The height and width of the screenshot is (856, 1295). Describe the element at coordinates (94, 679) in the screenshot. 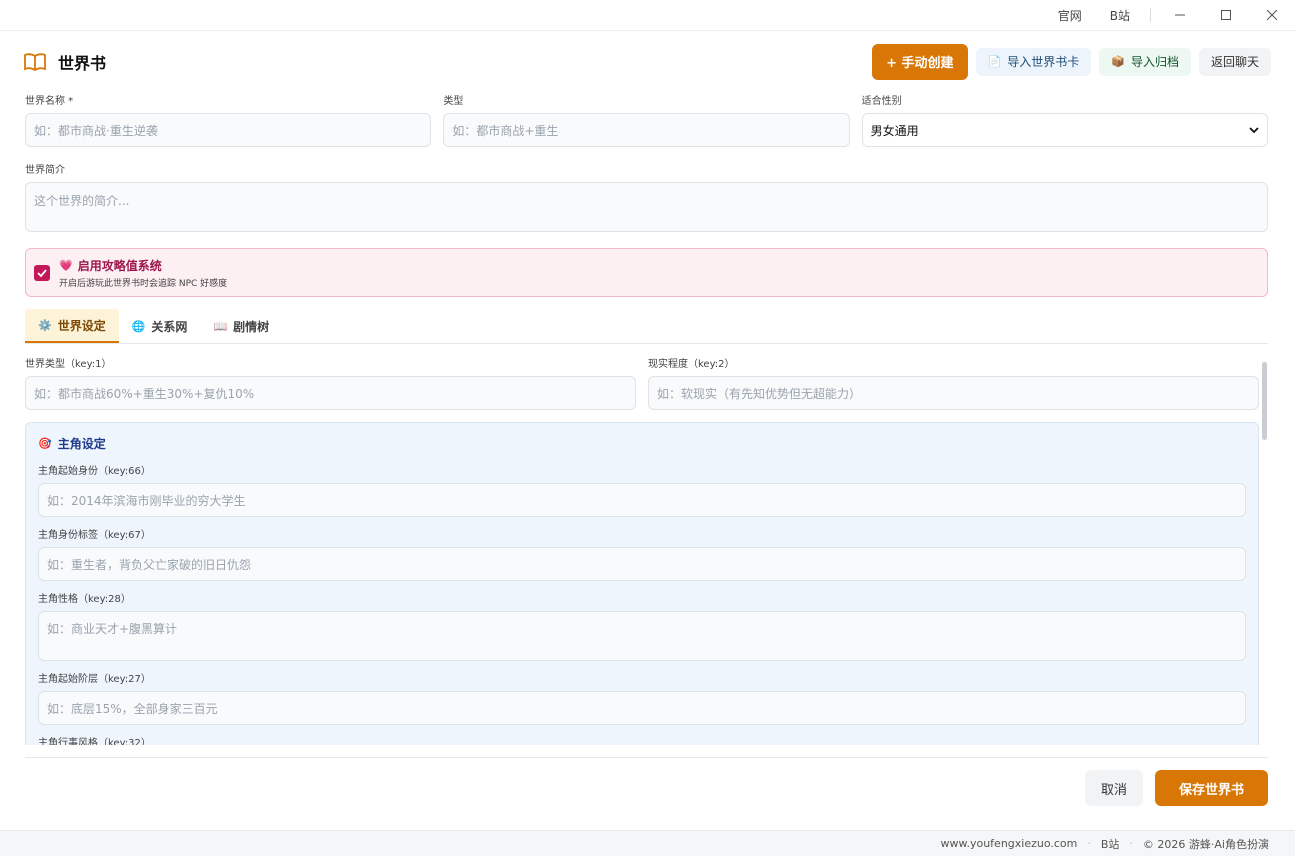

I see `protagonist-class-label: 主角起始阶层（key:27）` at that location.